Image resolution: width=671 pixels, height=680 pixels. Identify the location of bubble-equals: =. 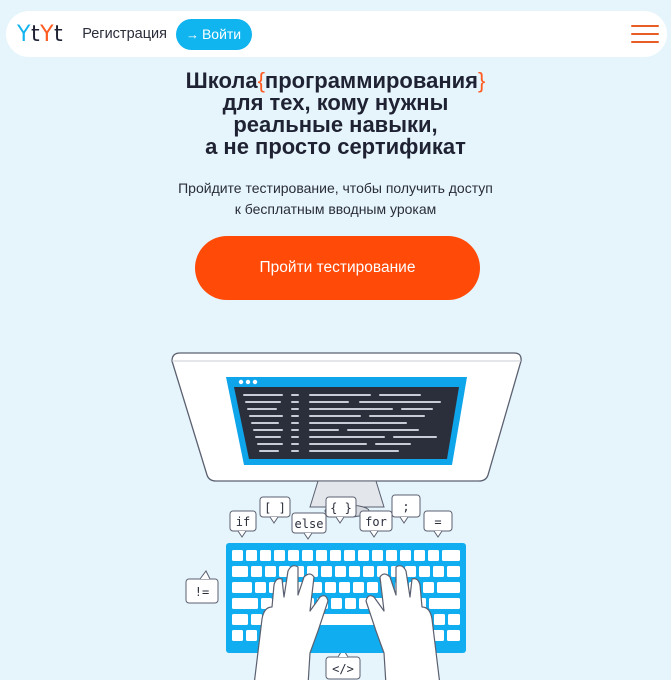
(438, 524).